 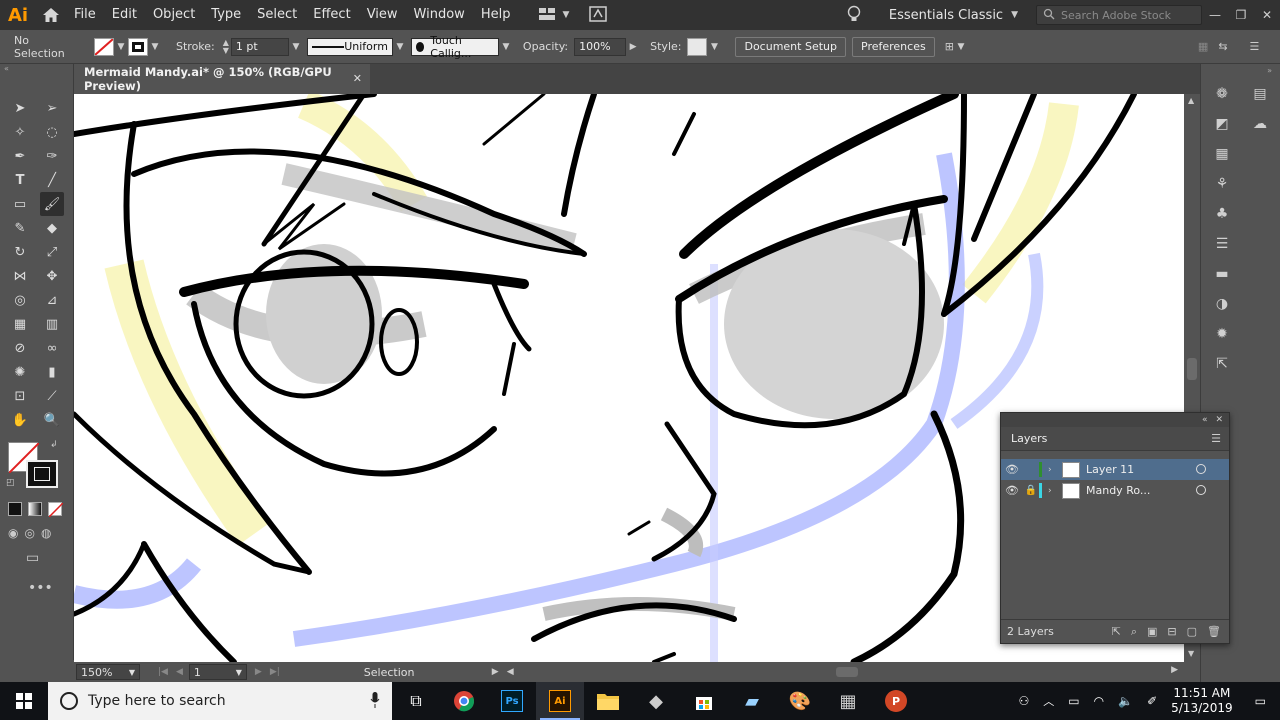 What do you see at coordinates (40, 588) in the screenshot?
I see `edit-toolbar-icon: •••` at bounding box center [40, 588].